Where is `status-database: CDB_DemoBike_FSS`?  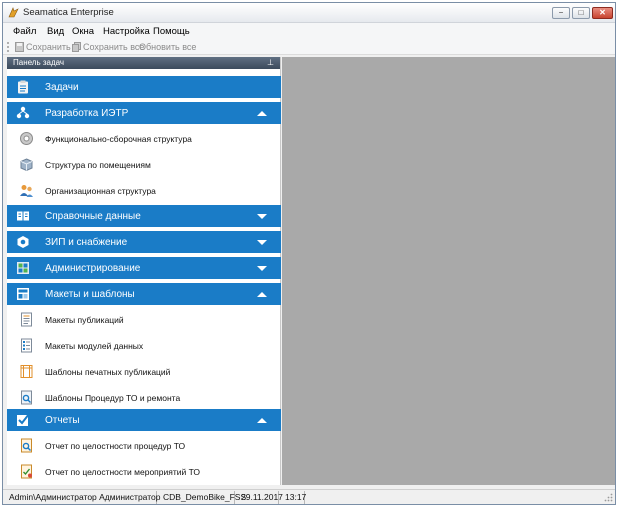 status-database: CDB_DemoBike_FSS is located at coordinates (202, 497).